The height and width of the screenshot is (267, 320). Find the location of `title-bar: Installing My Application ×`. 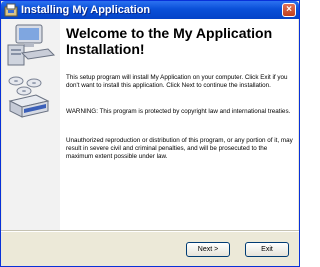

title-bar: Installing My Application × is located at coordinates (150, 10).